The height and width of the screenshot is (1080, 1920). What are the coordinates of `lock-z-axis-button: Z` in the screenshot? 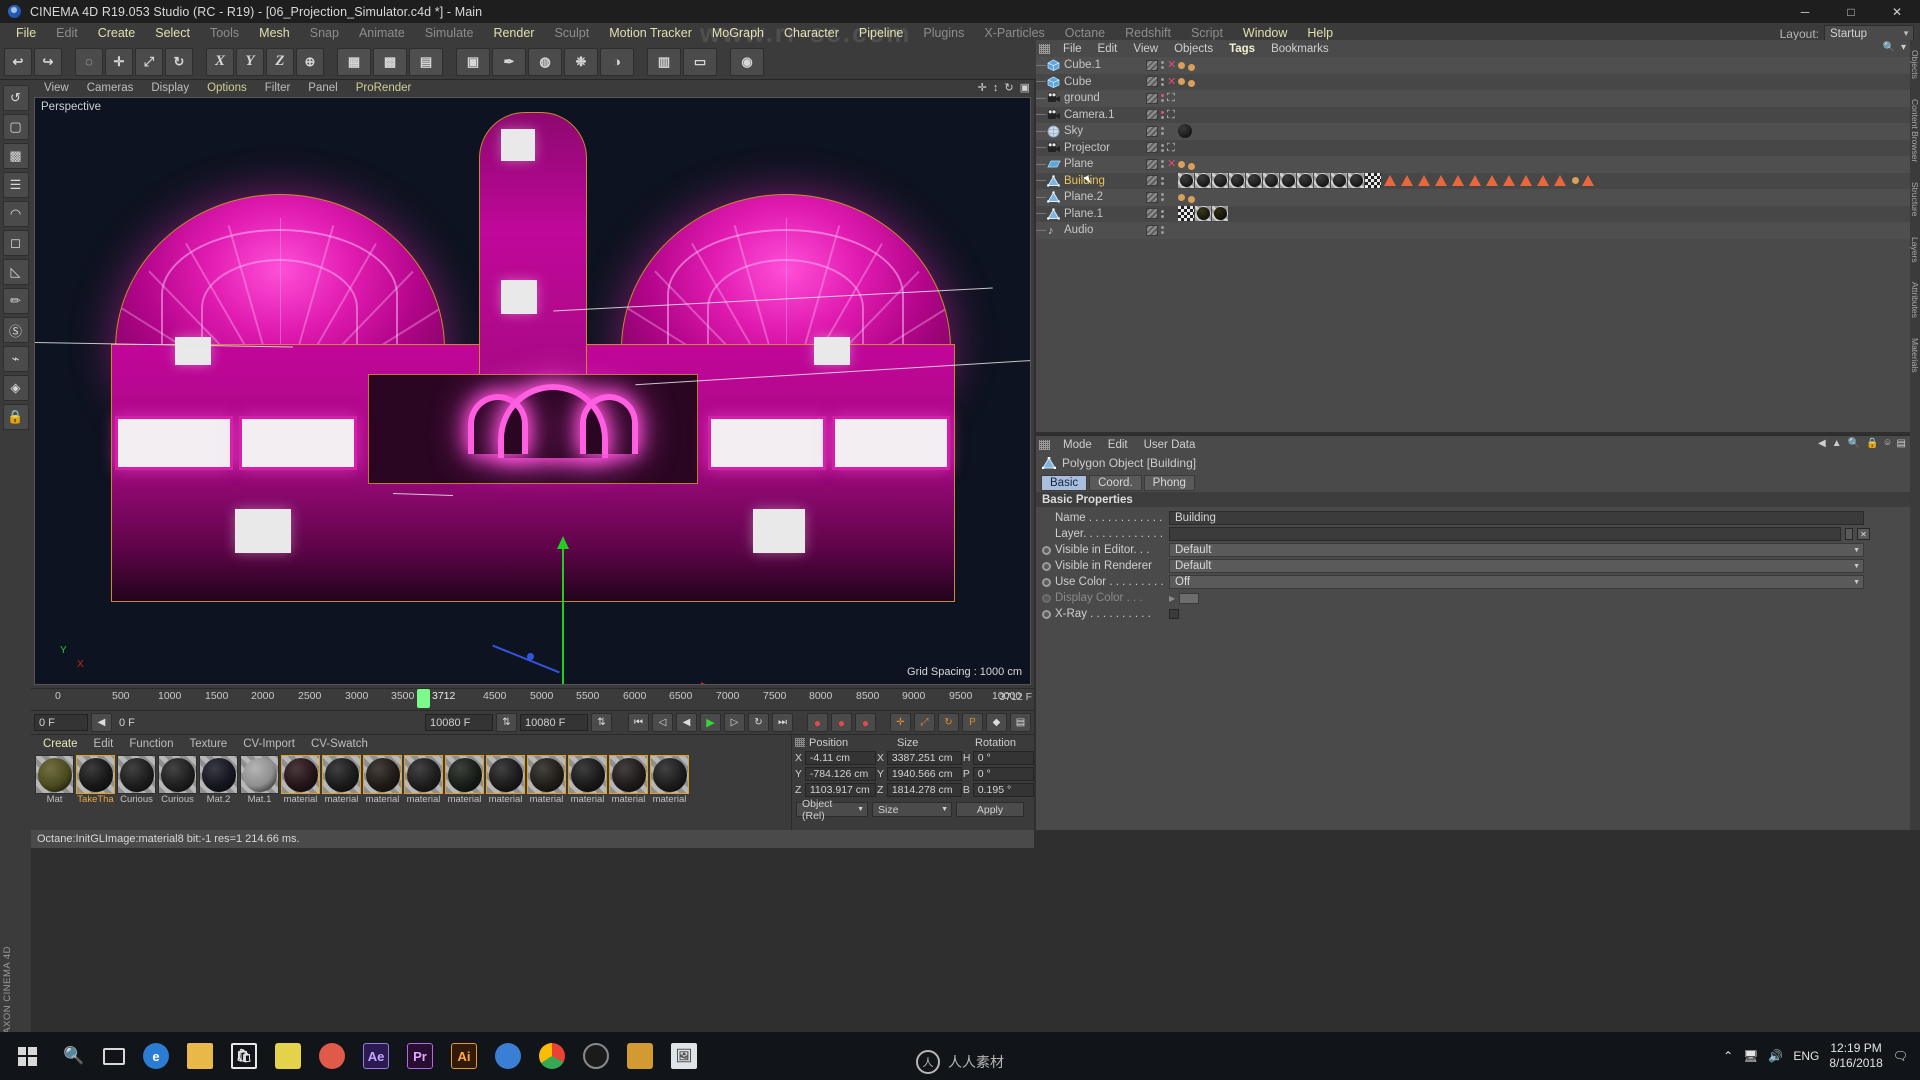 It's located at (280, 61).